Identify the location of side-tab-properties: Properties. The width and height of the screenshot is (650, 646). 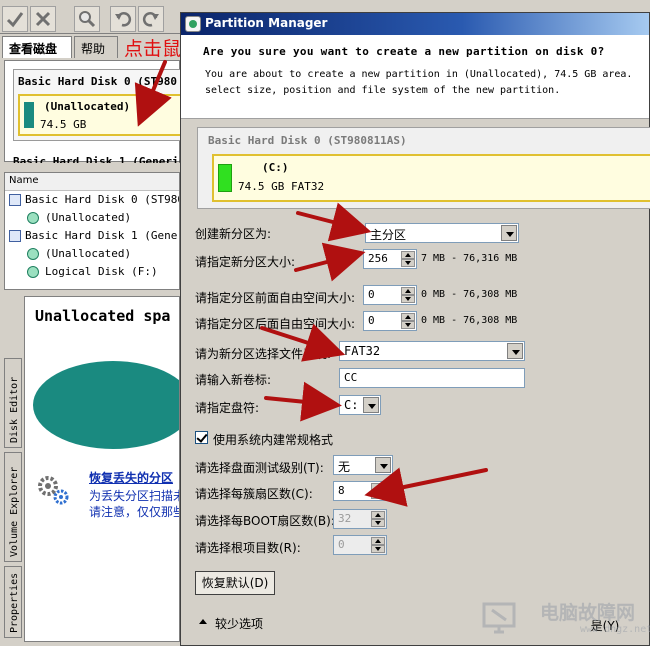
(13, 602).